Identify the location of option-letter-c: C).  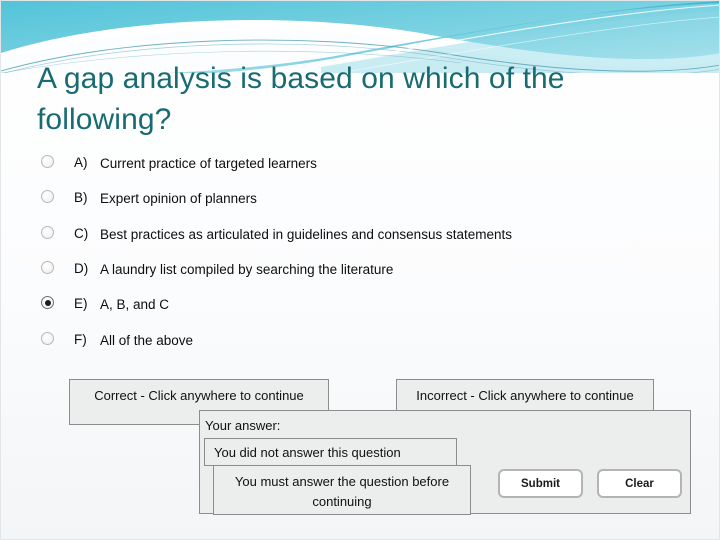
(81, 233).